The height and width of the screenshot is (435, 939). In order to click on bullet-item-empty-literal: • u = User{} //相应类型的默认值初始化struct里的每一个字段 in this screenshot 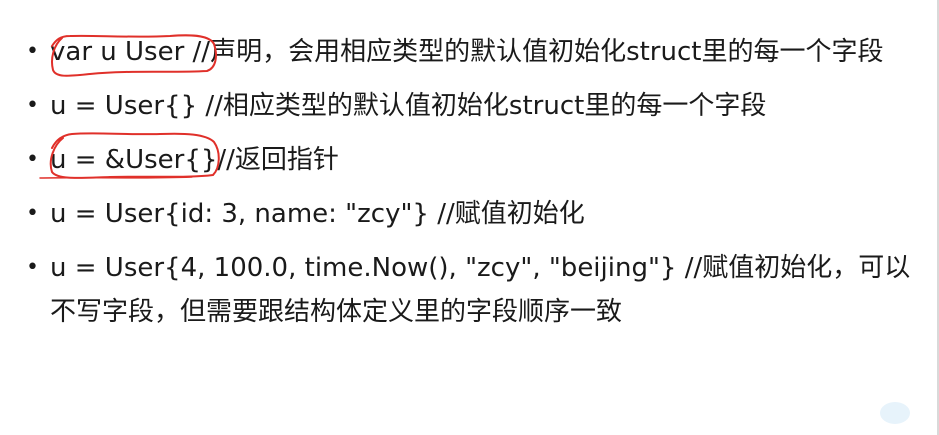, I will do `click(478, 106)`.